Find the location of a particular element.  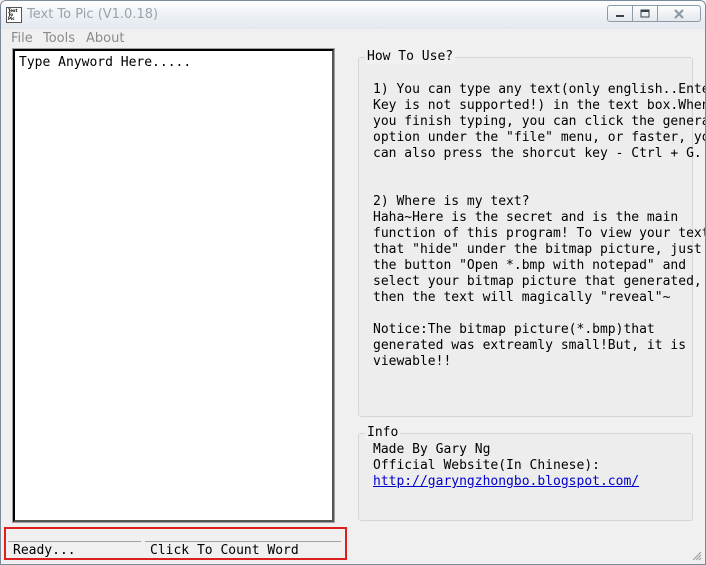

how-to-use-title: How To Use? is located at coordinates (410, 56).